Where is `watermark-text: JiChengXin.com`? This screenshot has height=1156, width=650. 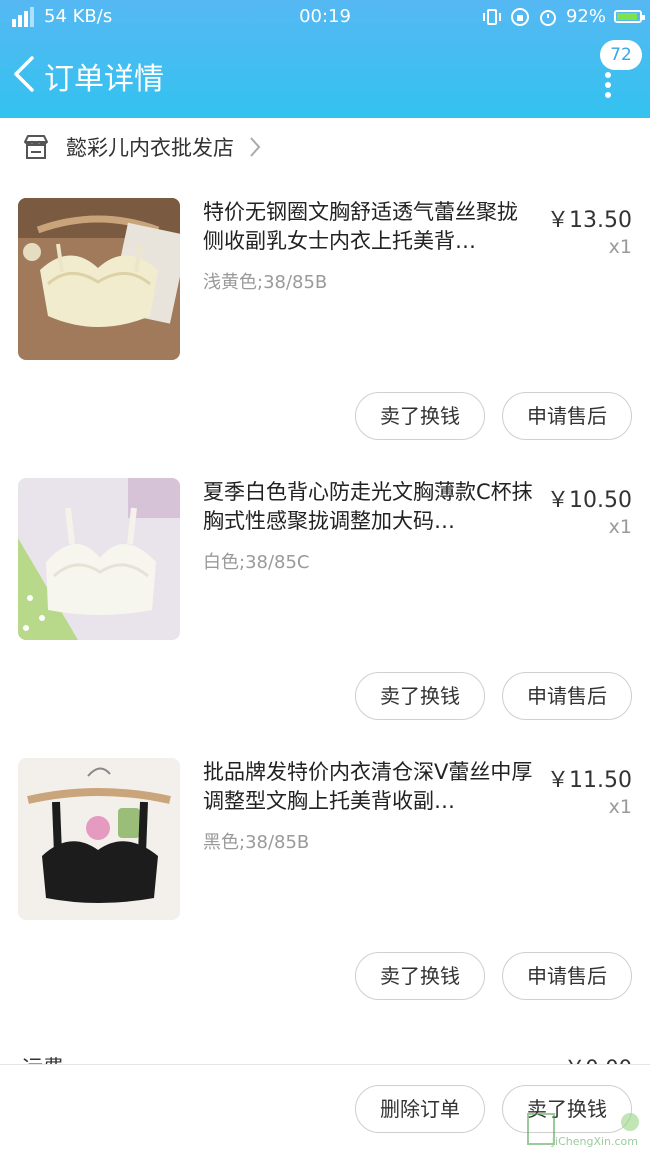 watermark-text: JiChengXin.com is located at coordinates (594, 1141).